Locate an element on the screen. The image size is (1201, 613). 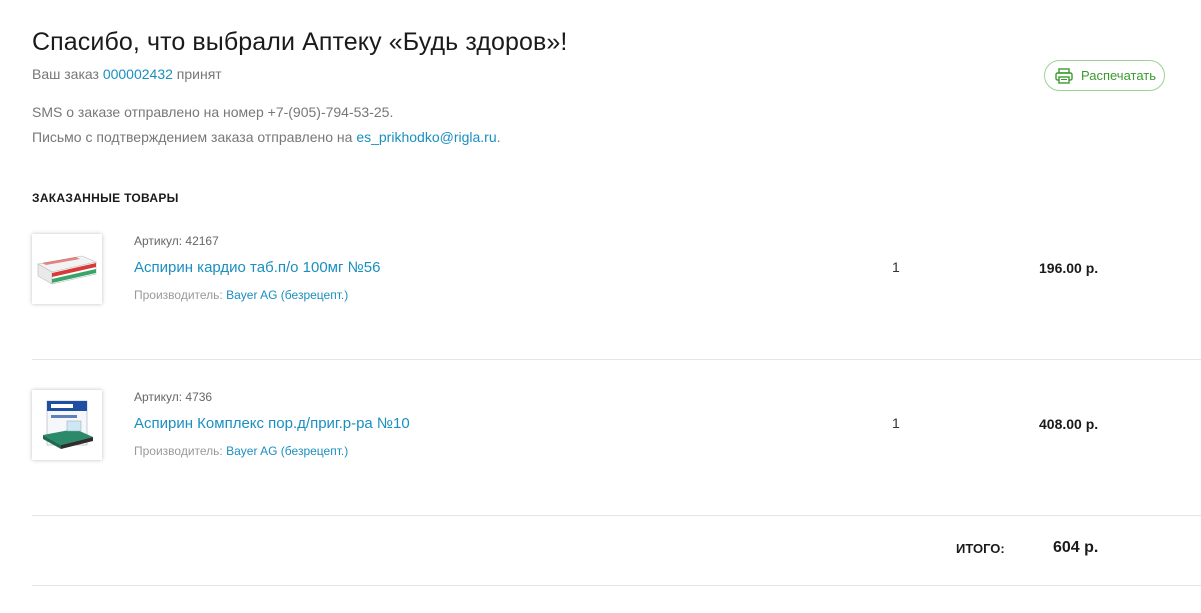
email-link: es_prikhodko@rigla.ru is located at coordinates (426, 137).